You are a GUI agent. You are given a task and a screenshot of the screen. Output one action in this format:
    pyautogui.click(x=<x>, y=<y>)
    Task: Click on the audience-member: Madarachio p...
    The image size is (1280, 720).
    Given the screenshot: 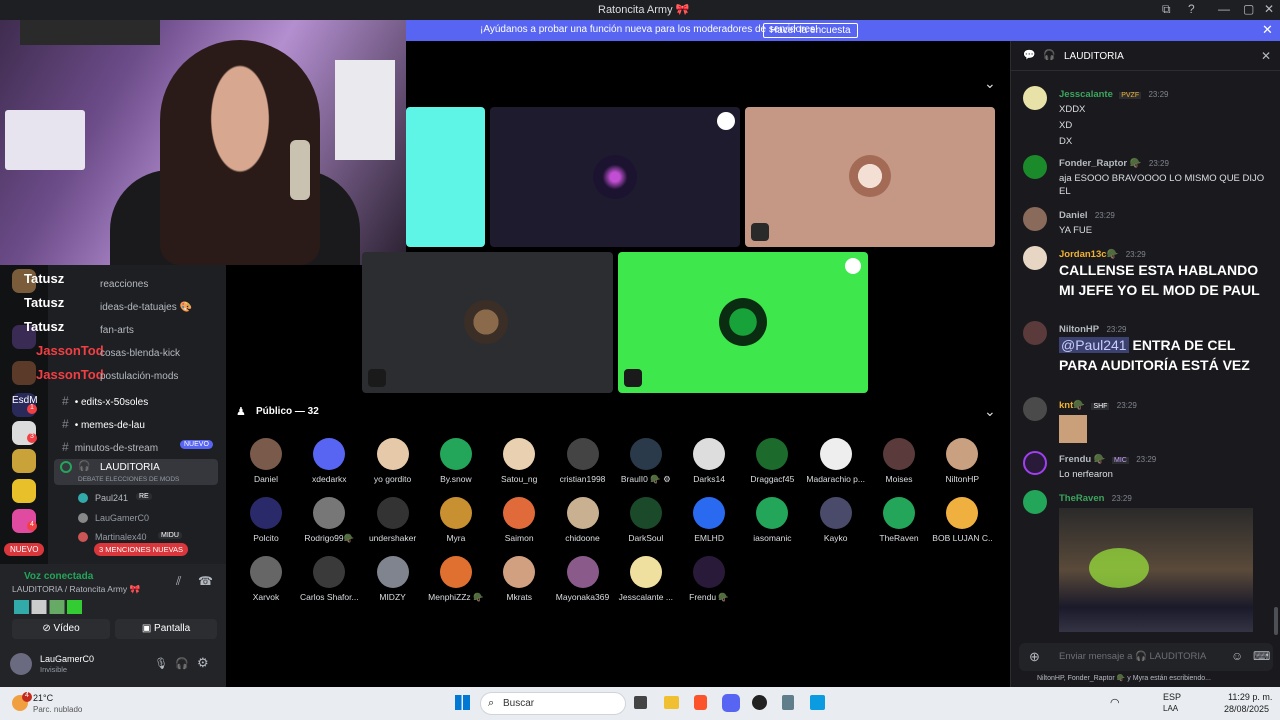 What is the action you would take?
    pyautogui.click(x=836, y=461)
    